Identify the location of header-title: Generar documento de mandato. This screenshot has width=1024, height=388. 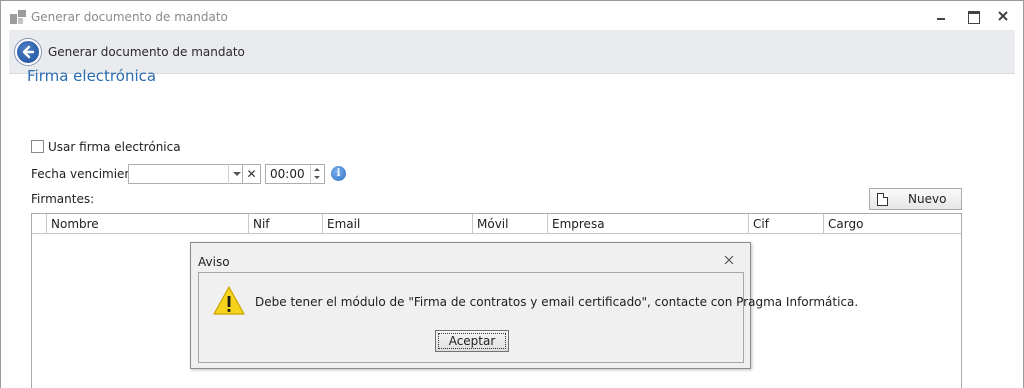
(146, 52).